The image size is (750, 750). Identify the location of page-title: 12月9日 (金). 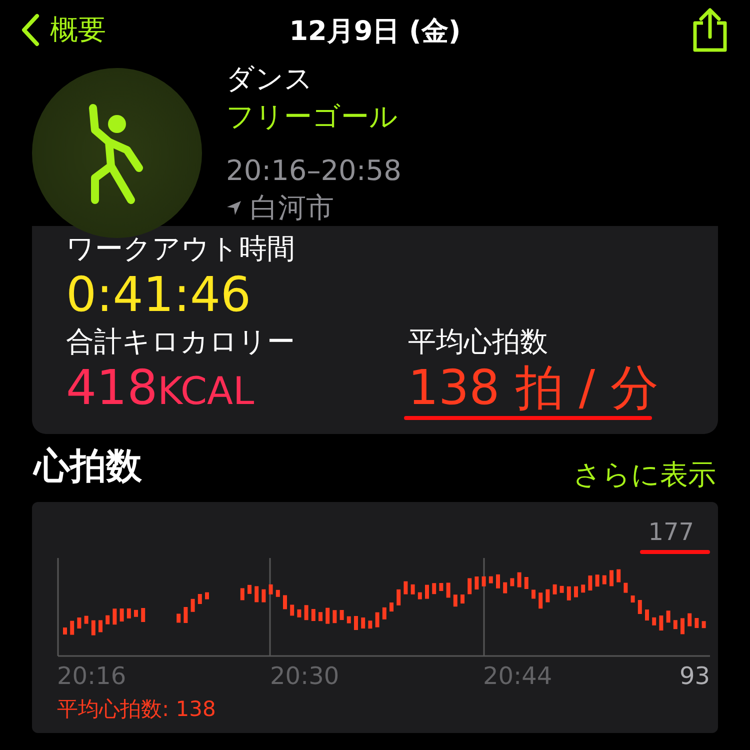
(375, 32).